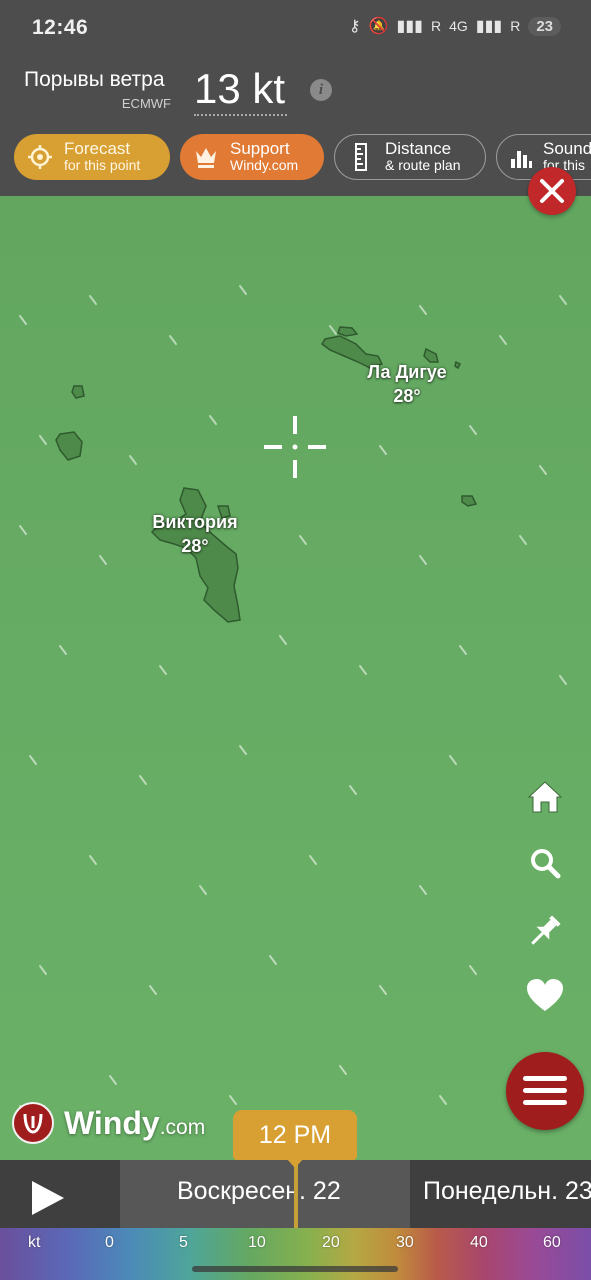 This screenshot has height=1280, width=591. I want to click on day-current-label: Воскресен. 22, so click(259, 1191).